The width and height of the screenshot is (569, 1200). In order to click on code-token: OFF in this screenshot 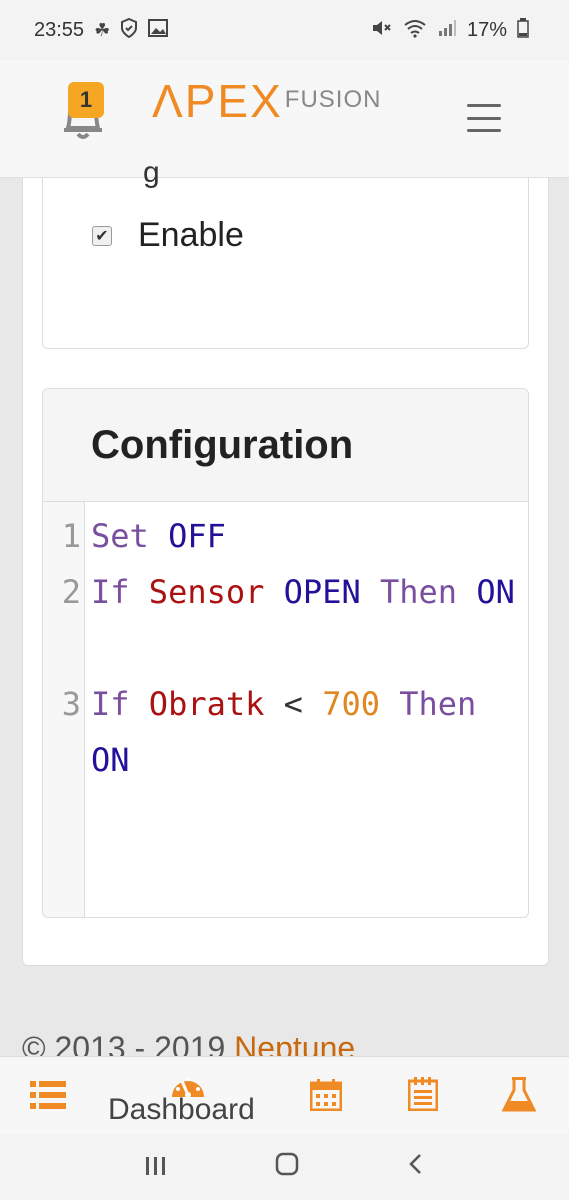, I will do `click(197, 536)`.